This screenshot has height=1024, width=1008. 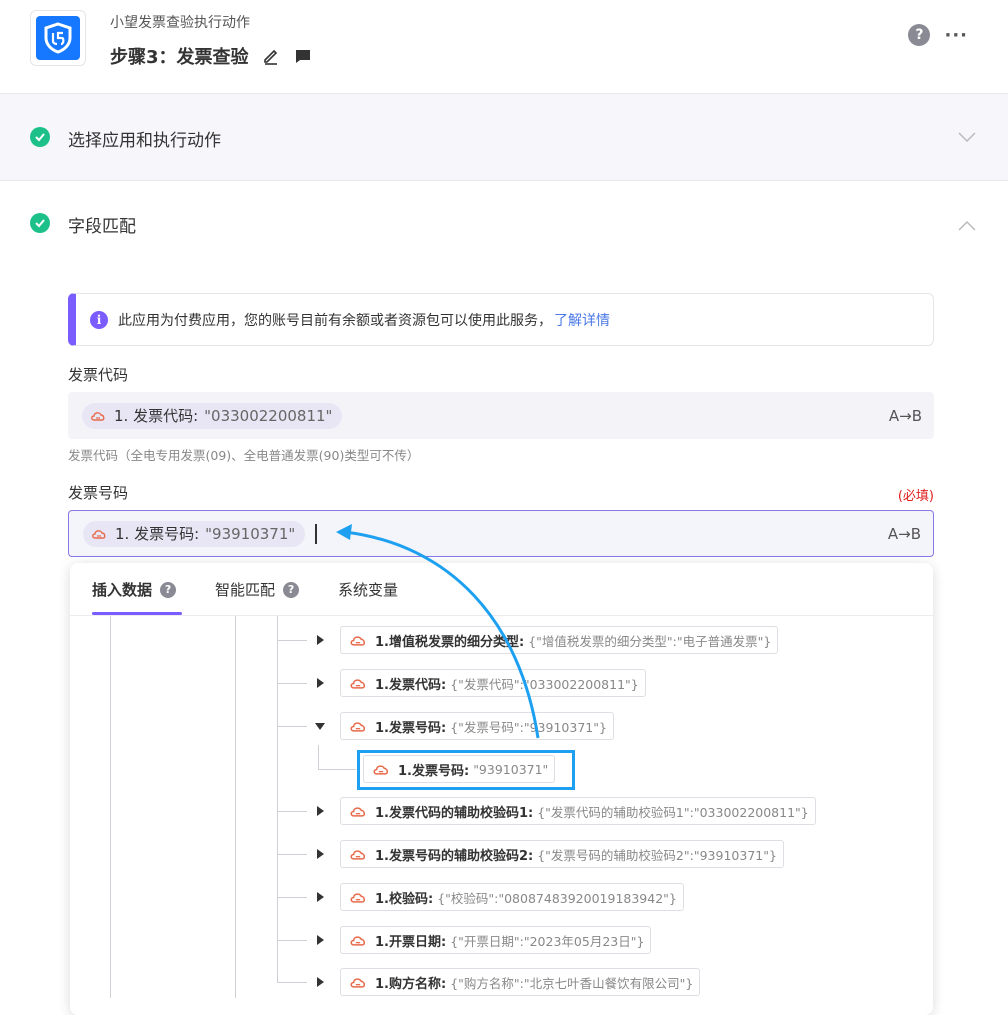 I want to click on node-value: {"开票日期":"2023年05月23日"}, so click(x=547, y=941).